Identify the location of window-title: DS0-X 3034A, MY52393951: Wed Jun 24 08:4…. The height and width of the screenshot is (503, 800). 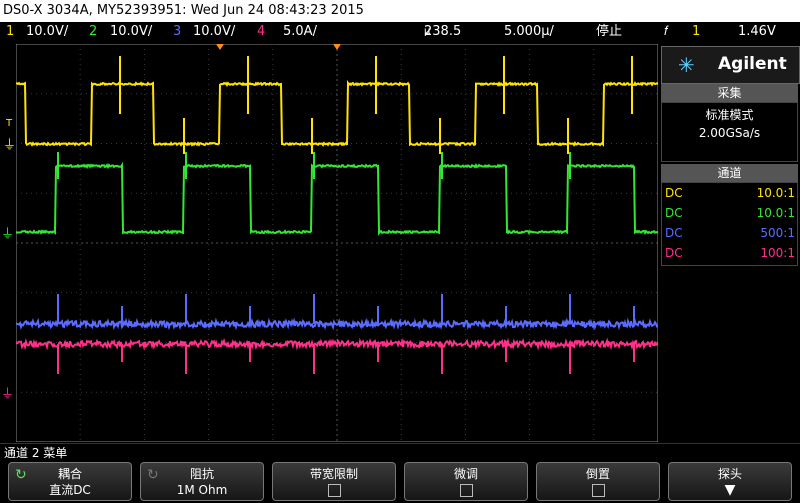
(183, 10).